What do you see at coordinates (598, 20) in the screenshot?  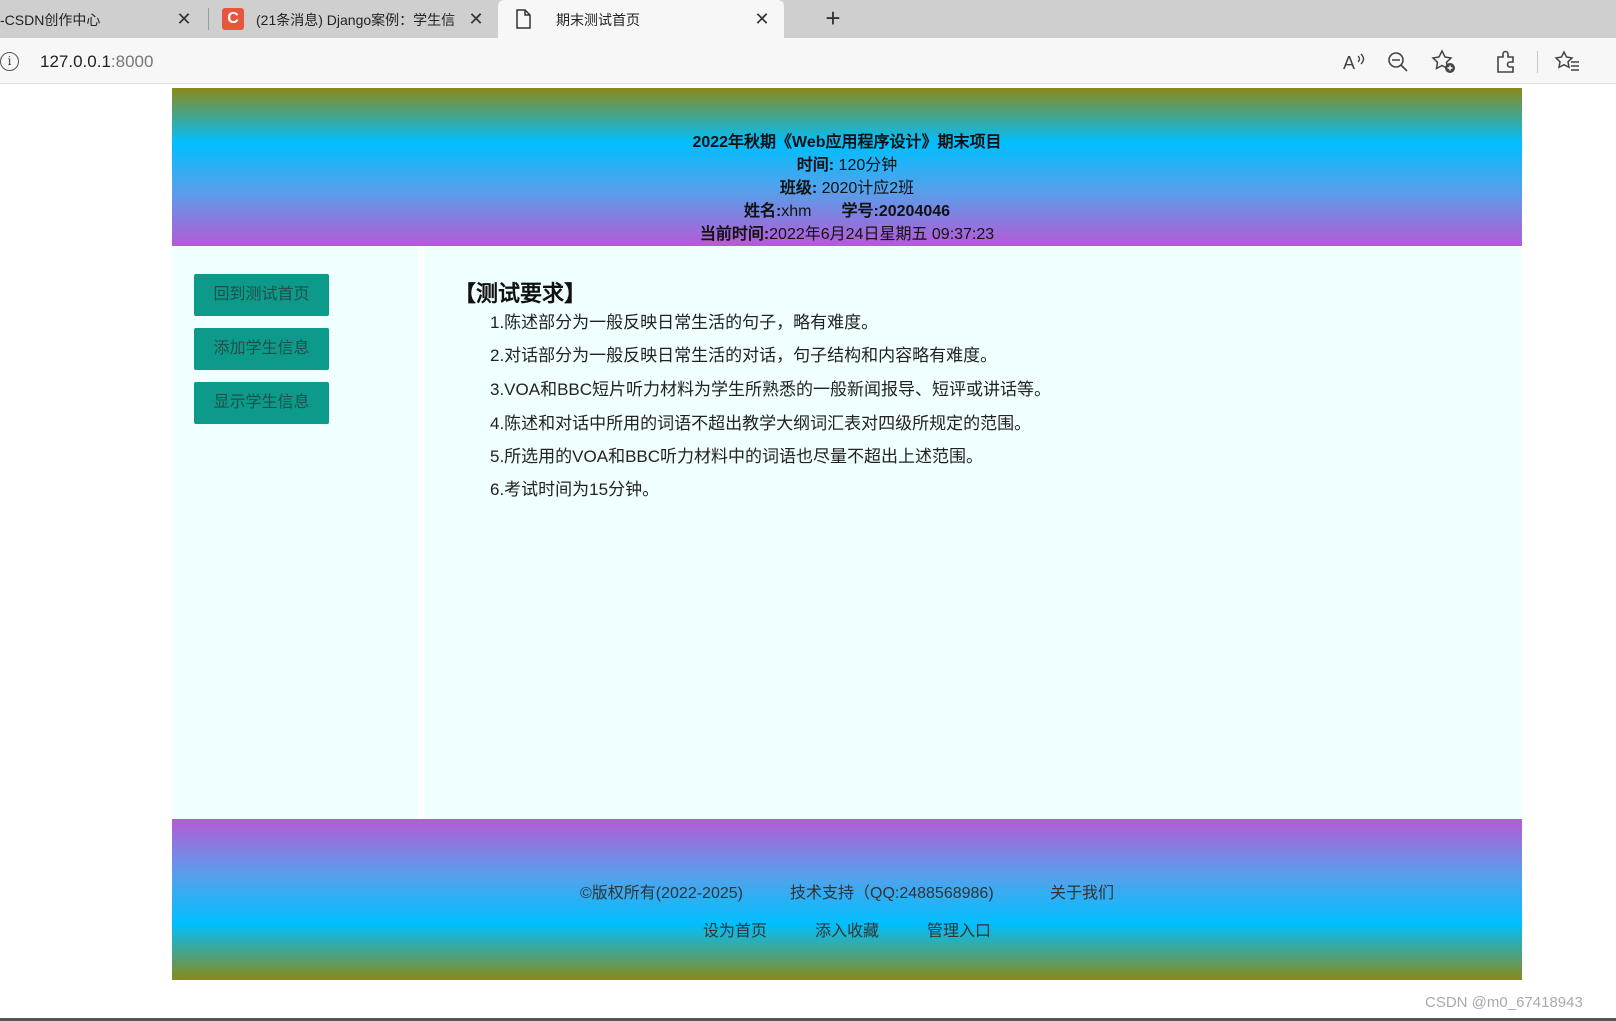 I see `tab-title: 期末测试首页` at bounding box center [598, 20].